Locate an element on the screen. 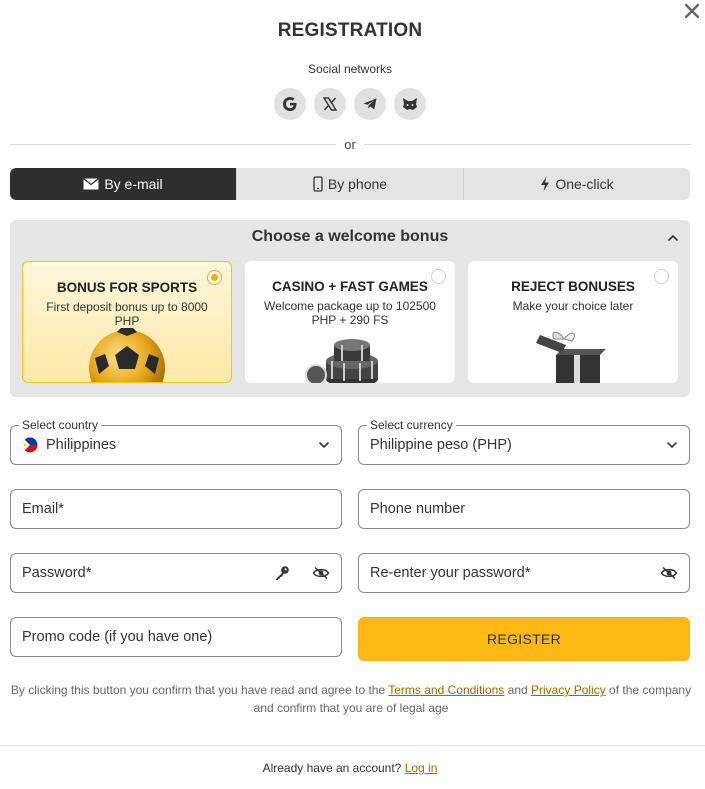  bonus-card-title: CASINO + FAST GAMES is located at coordinates (350, 286).